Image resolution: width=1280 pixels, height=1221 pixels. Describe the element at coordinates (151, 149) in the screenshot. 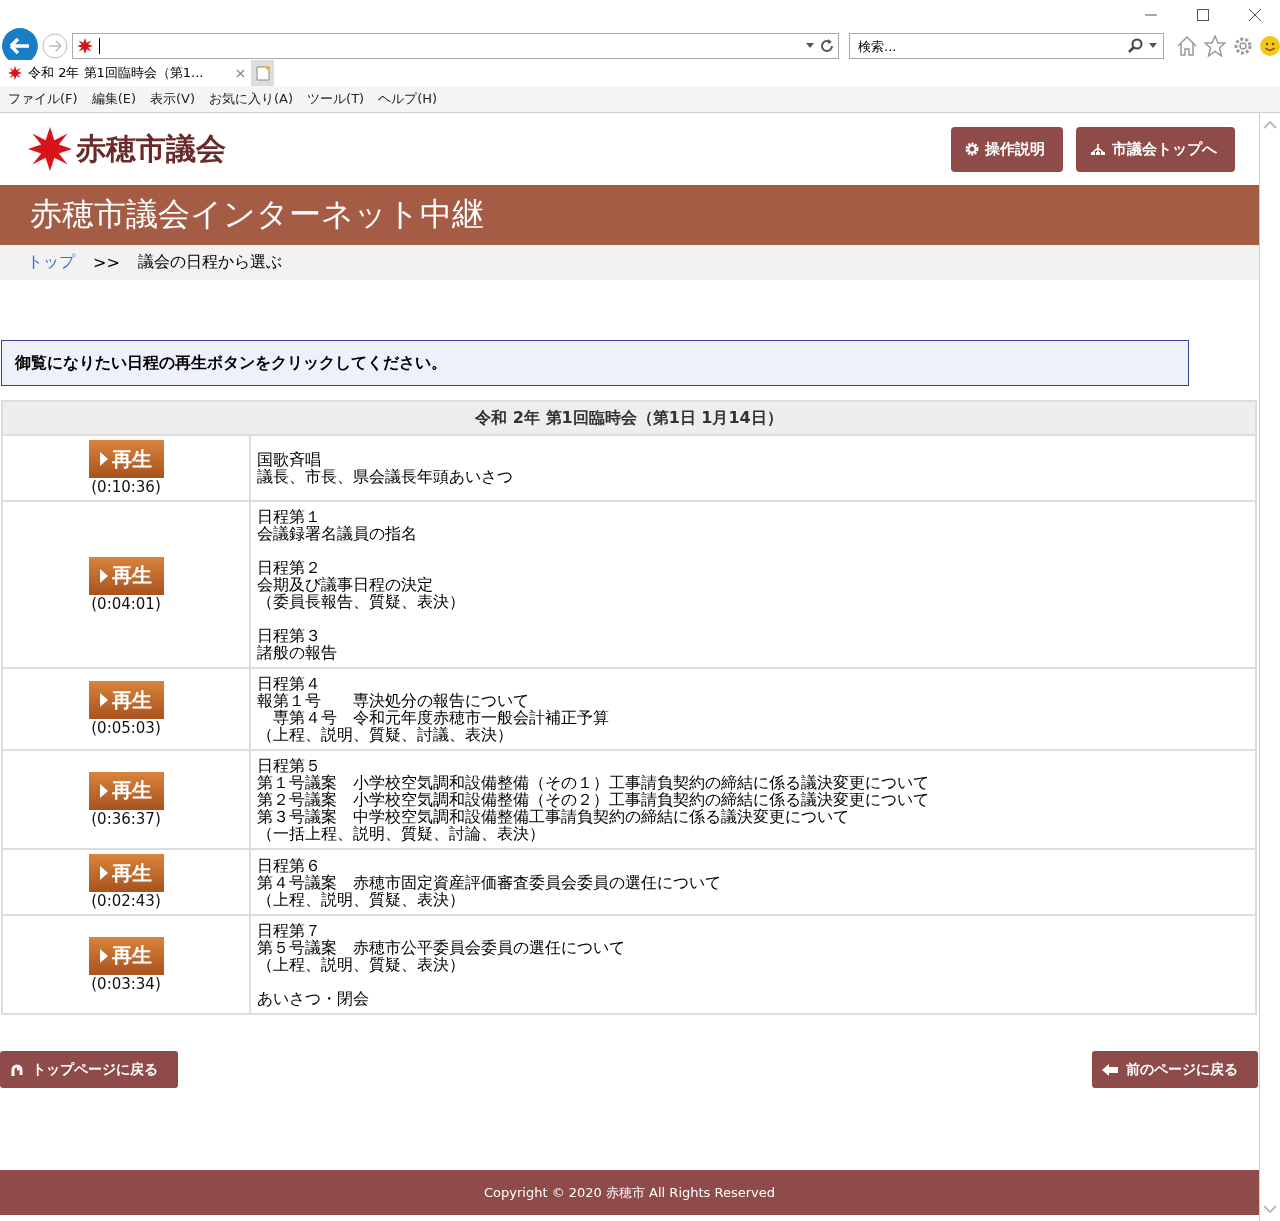

I see `site-logo: 赤穂市議会` at that location.